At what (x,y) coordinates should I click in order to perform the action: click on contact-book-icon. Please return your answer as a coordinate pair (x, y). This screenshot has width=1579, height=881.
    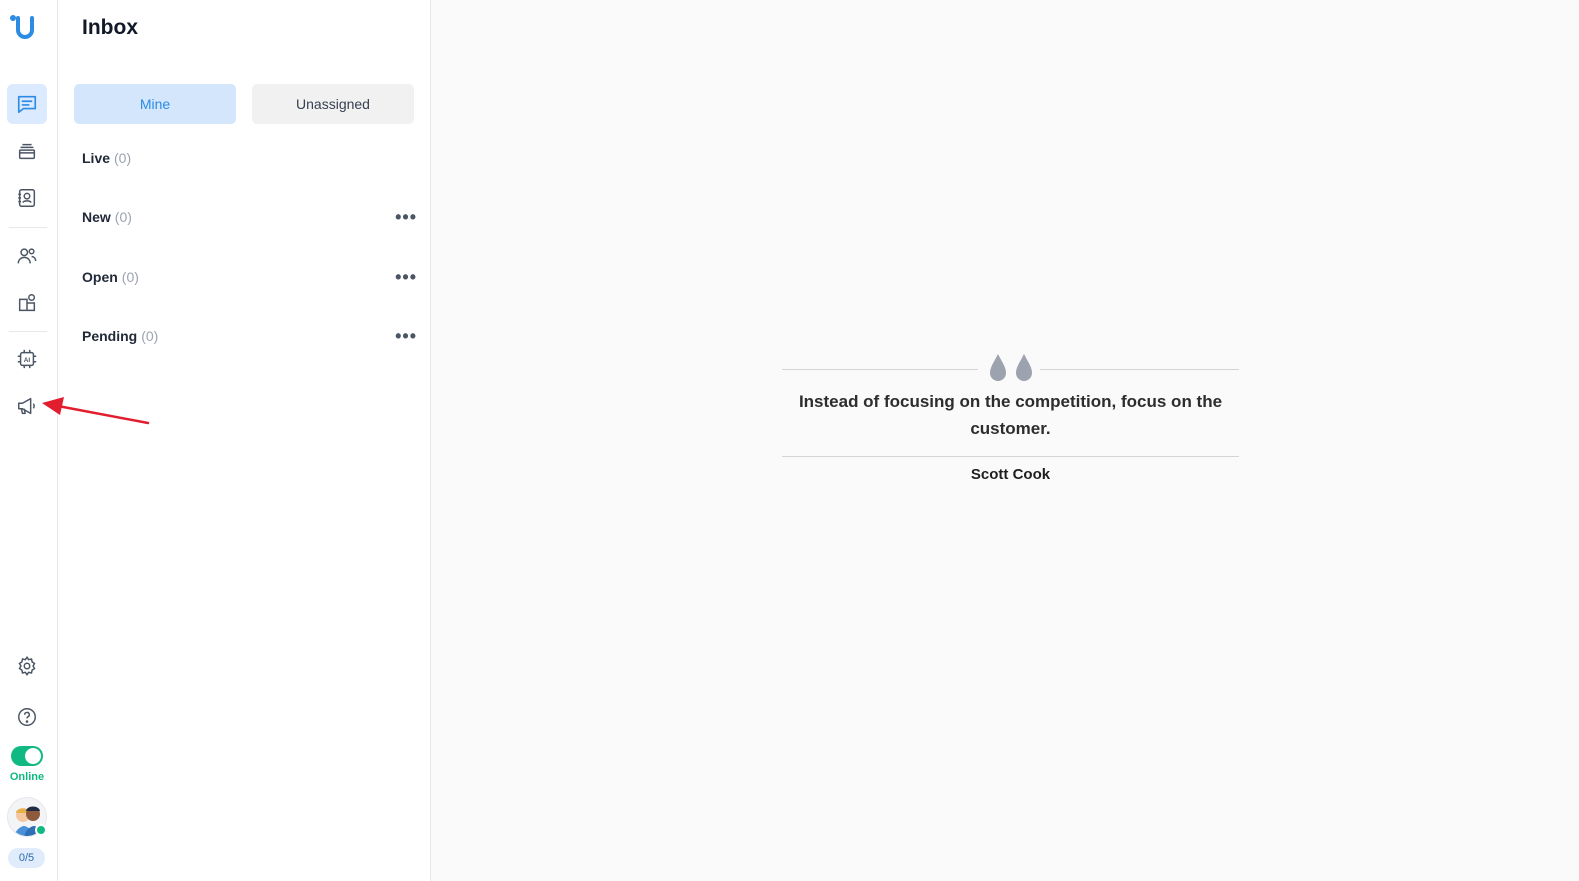
    Looking at the image, I should click on (27, 198).